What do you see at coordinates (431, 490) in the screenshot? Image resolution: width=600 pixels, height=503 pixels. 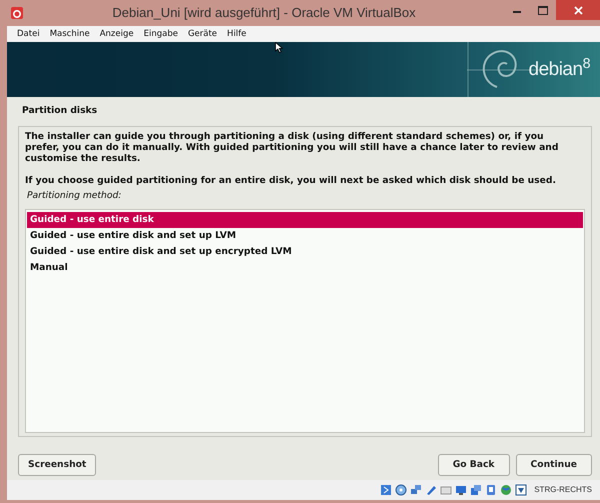 I see `pen-icon` at bounding box center [431, 490].